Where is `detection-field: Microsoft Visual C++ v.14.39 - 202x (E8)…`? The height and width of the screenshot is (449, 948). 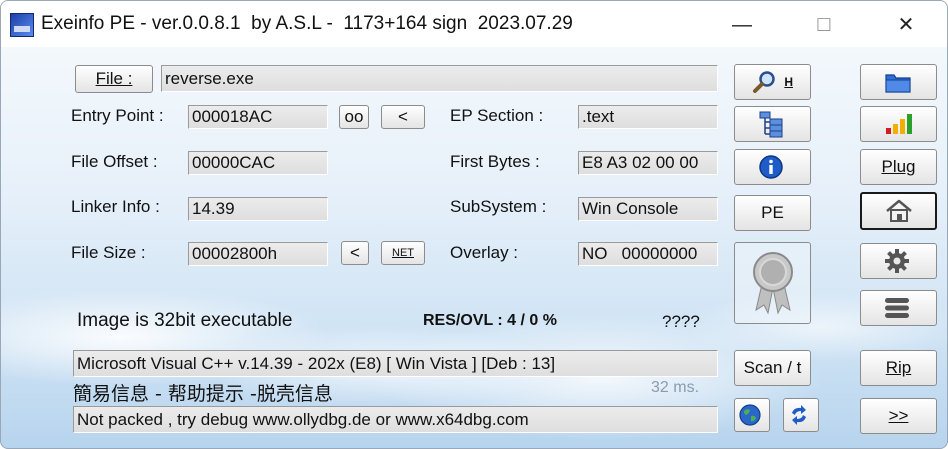
detection-field: Microsoft Visual C++ v.14.39 - 202x (E8)… is located at coordinates (395, 363).